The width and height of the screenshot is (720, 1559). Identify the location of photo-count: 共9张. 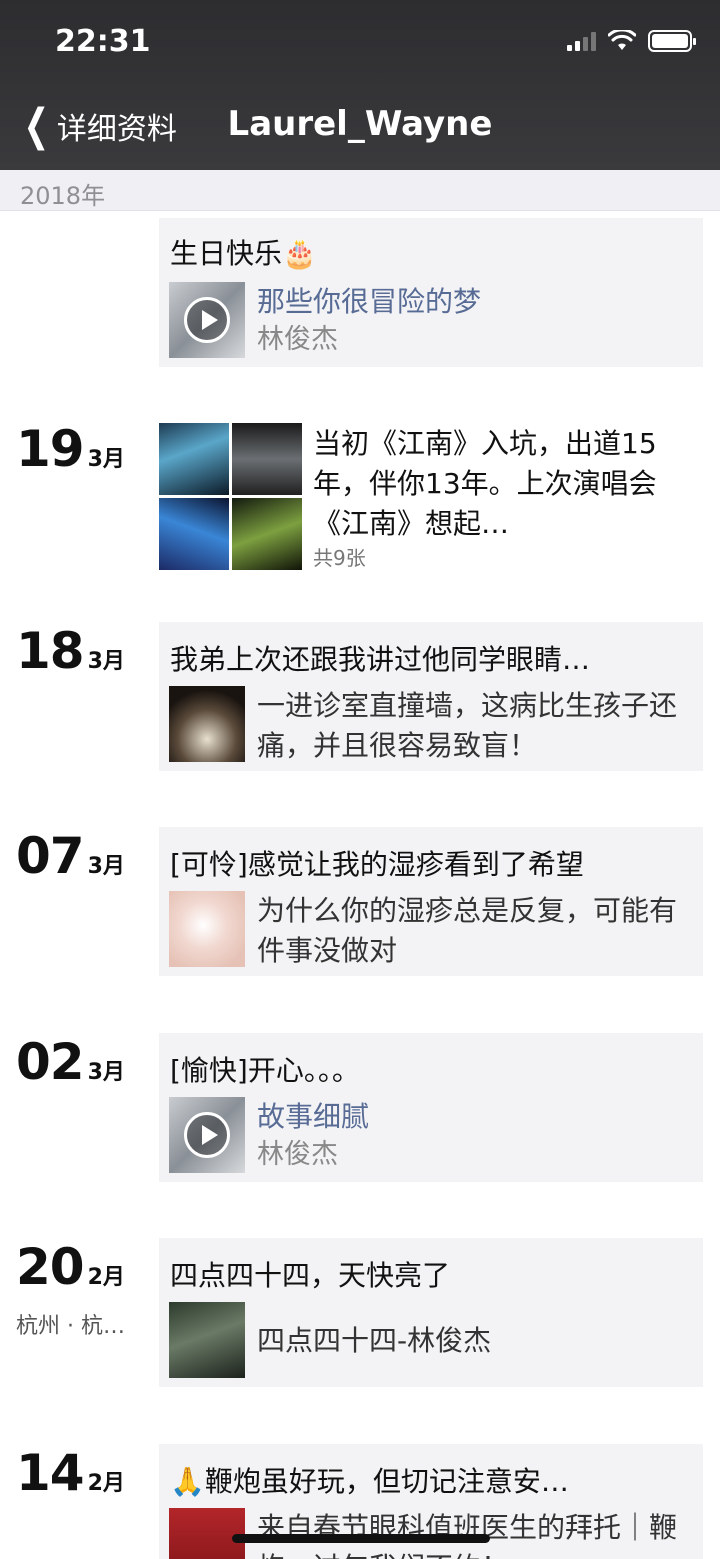
(339, 558).